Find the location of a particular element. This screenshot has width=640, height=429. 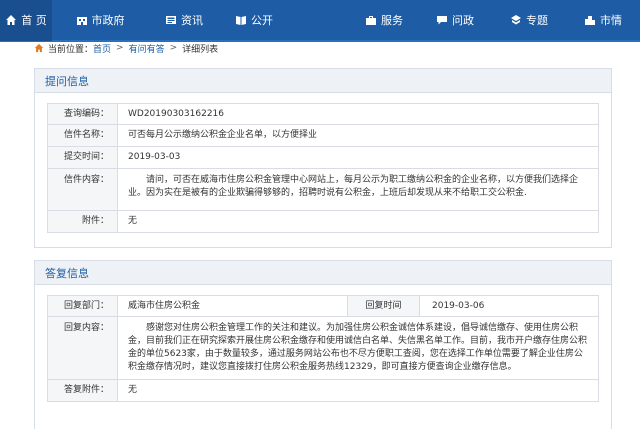

field-label: 信件名称： is located at coordinates (82, 135).